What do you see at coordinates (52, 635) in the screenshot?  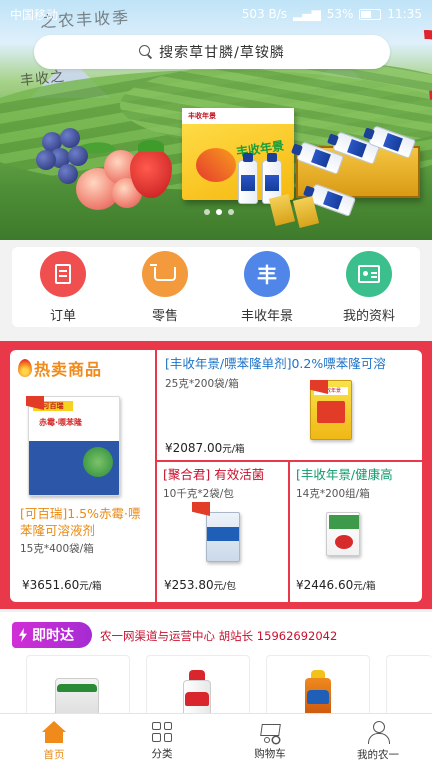 I see `instant-delivery-title: 即时达` at bounding box center [52, 635].